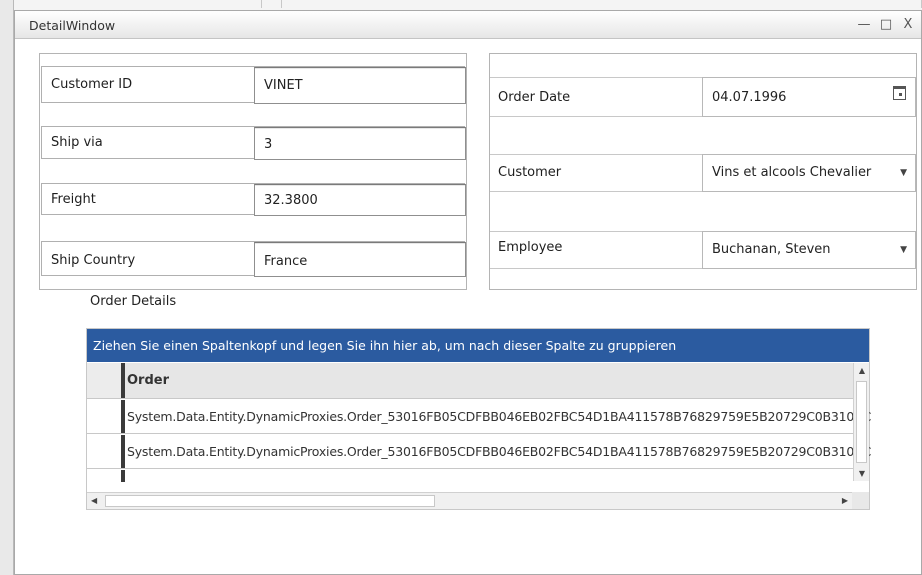 Image resolution: width=922 pixels, height=575 pixels. I want to click on scrollbar-corner, so click(860, 500).